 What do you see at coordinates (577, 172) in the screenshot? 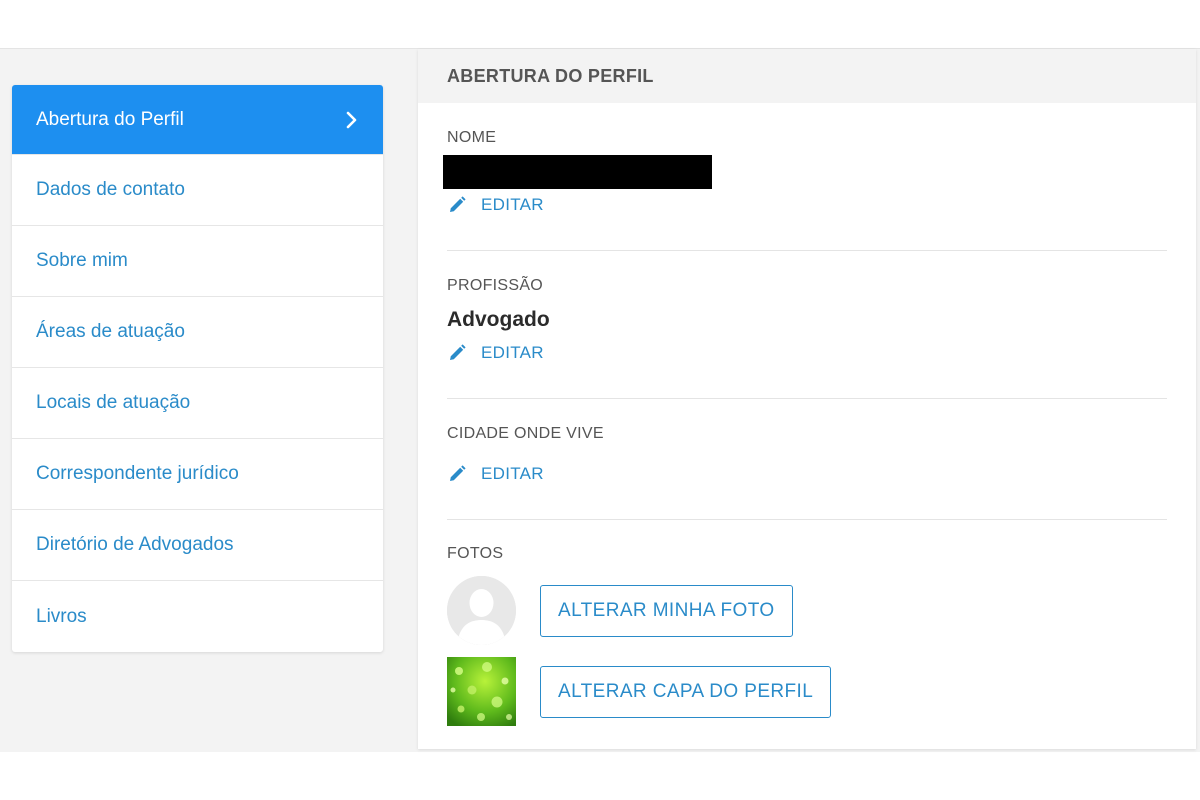
I see `redacted-name` at bounding box center [577, 172].